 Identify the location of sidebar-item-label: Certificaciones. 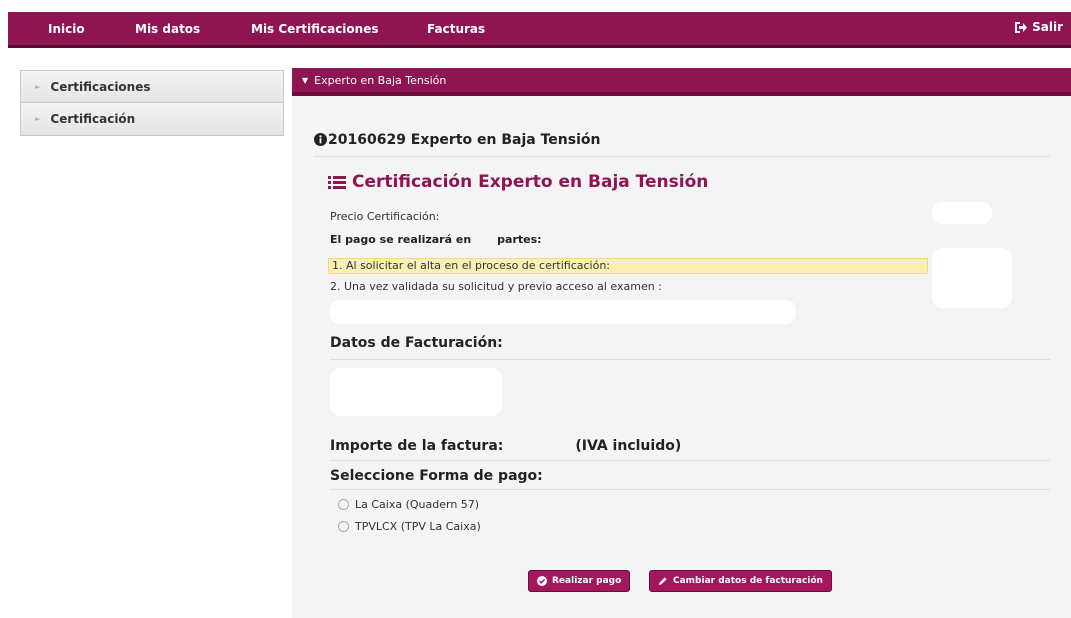
(100, 86).